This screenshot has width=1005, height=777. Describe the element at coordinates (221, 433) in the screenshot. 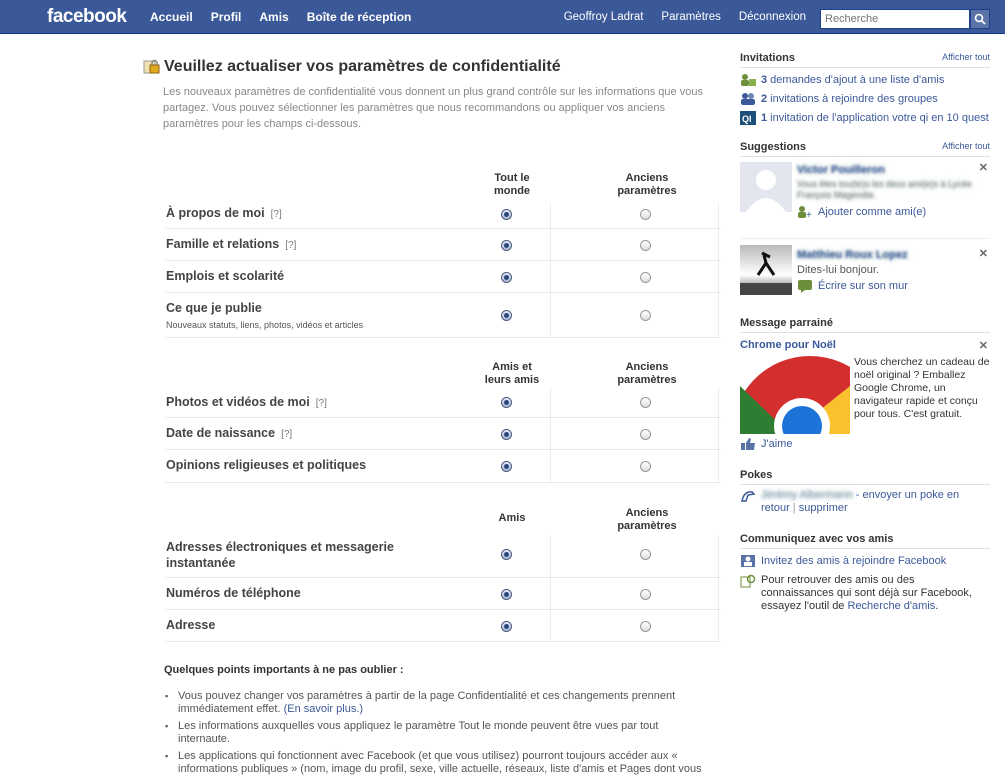

I see `setting-label: Date de naissance` at that location.